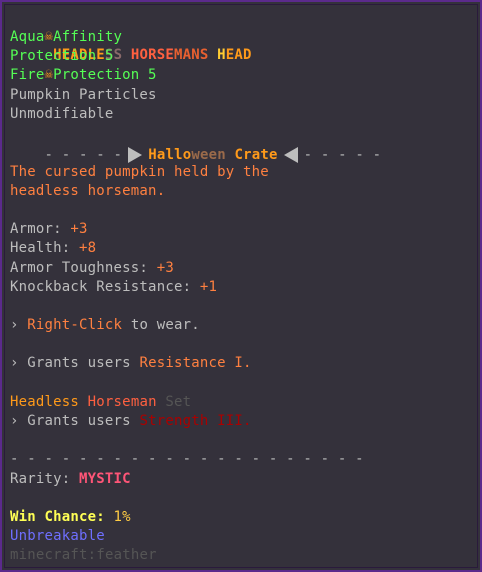 The height and width of the screenshot is (572, 482). I want to click on stat-label: Armor:, so click(40, 229).